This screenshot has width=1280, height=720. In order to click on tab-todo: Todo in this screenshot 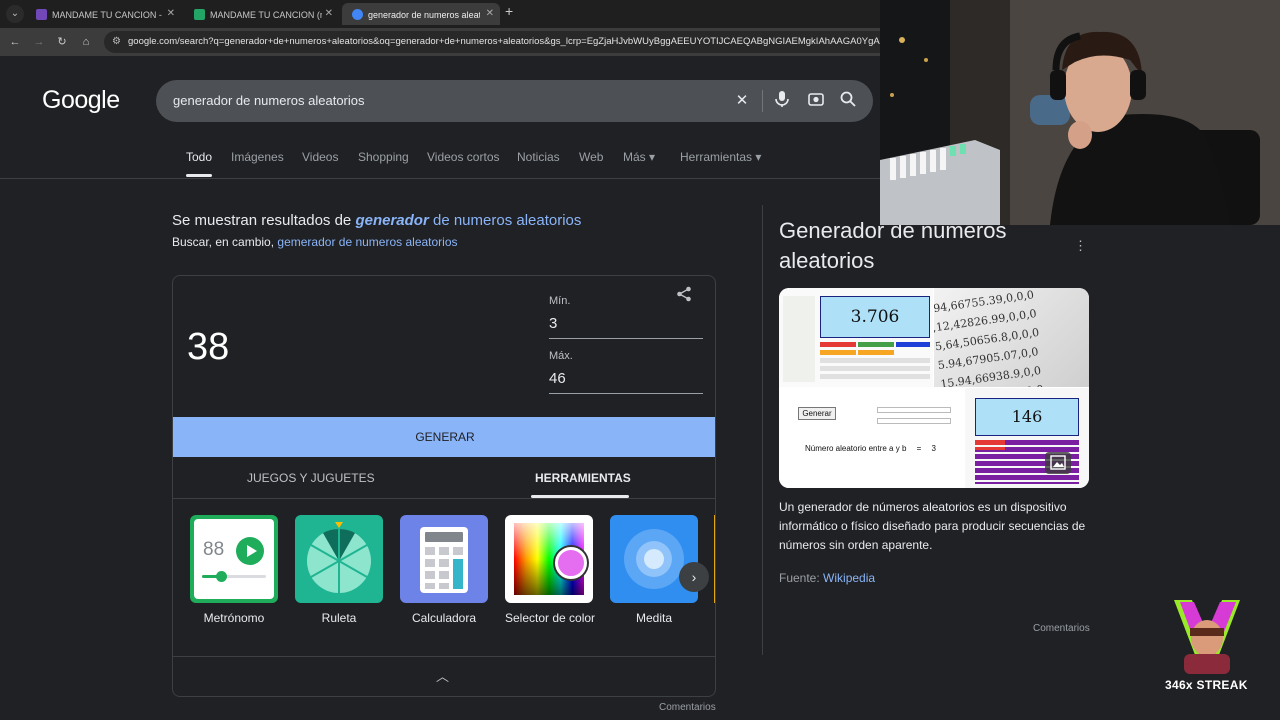, I will do `click(199, 157)`.